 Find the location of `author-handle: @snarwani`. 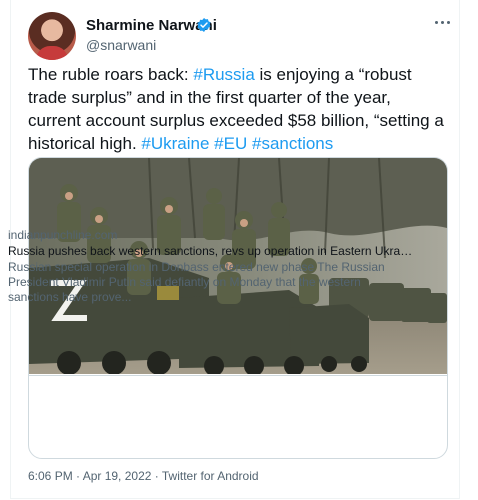

author-handle: @snarwani is located at coordinates (121, 45).